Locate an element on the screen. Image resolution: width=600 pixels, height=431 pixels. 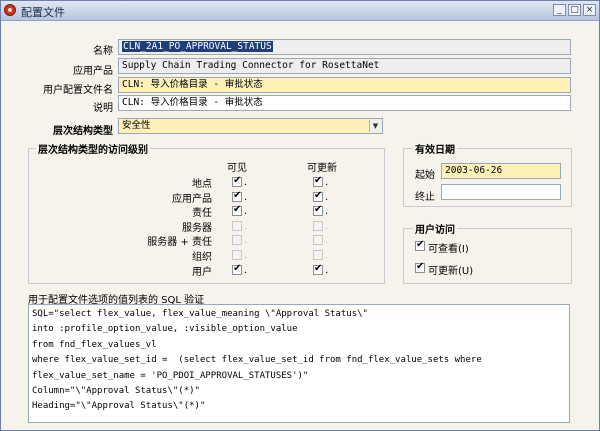
name-label: 名称 is located at coordinates (103, 51).